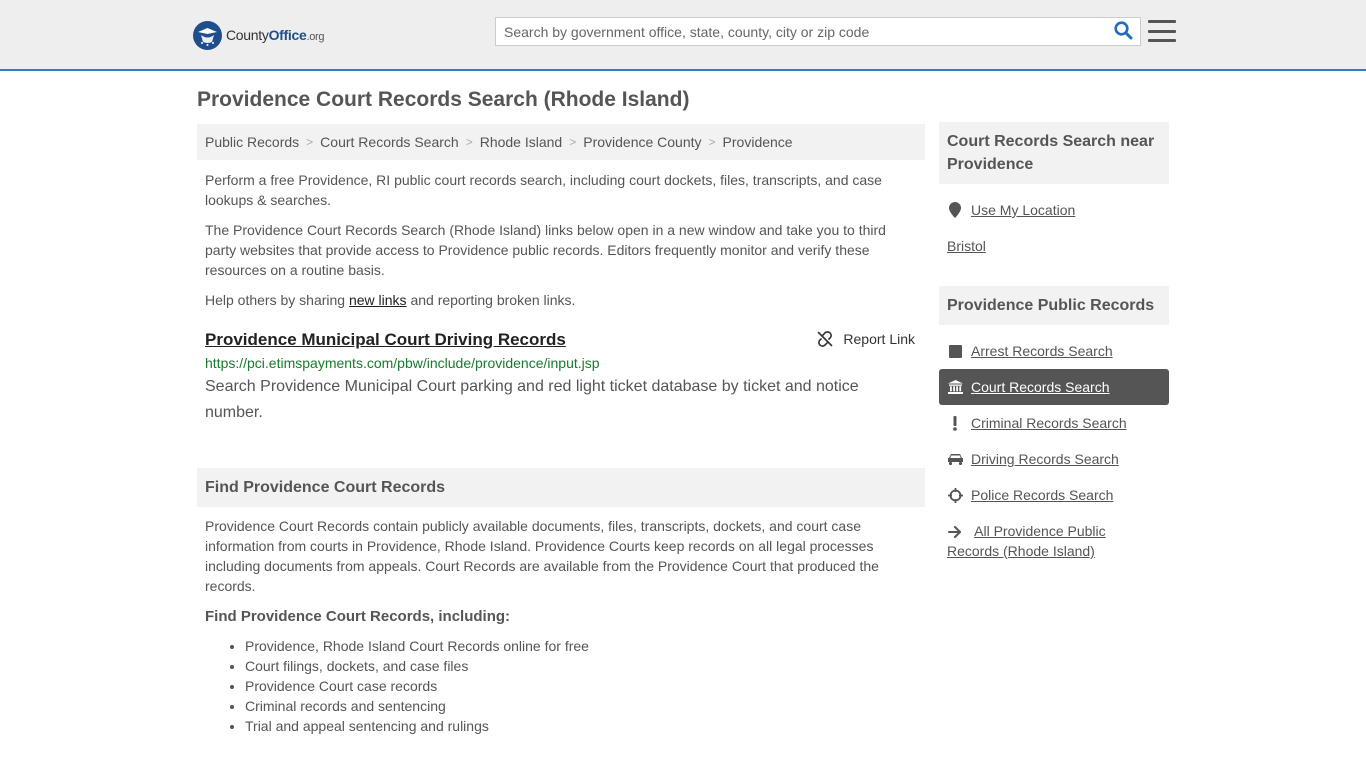 This screenshot has width=1366, height=768. Describe the element at coordinates (866, 339) in the screenshot. I see `report-link-button: Report Link` at that location.